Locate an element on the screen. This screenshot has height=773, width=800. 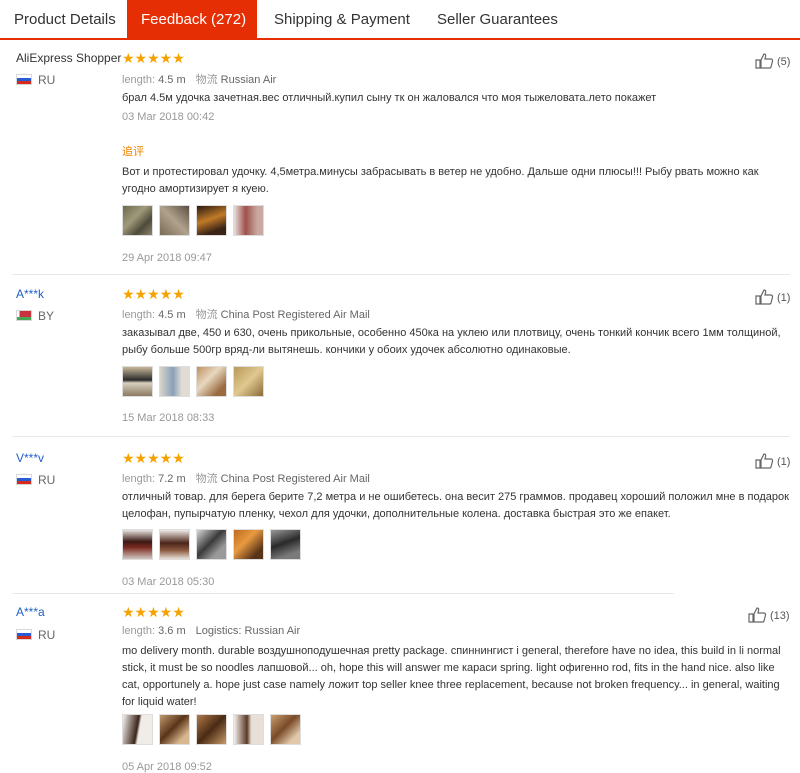
followup-label: 追评 is located at coordinates (133, 152).